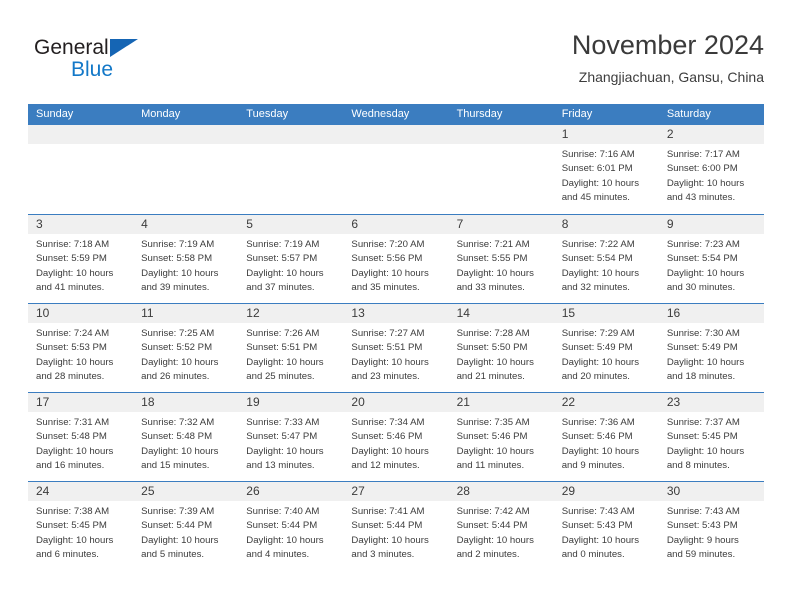  What do you see at coordinates (124, 64) in the screenshot?
I see `general-blue-logo: General Blue` at bounding box center [124, 64].